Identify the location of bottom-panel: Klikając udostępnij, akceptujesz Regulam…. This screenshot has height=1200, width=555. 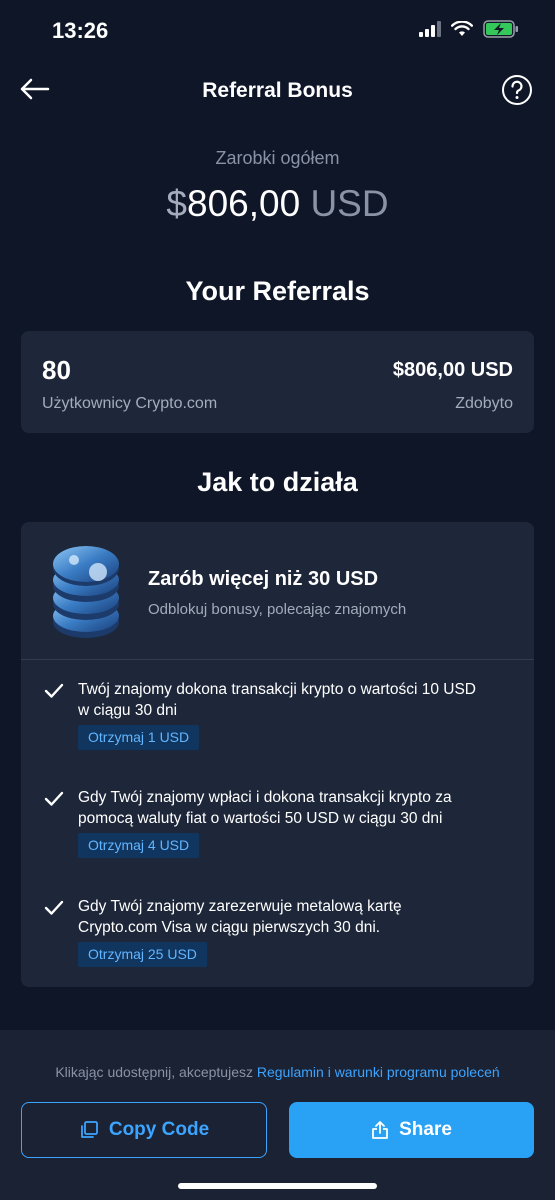
(277, 1115).